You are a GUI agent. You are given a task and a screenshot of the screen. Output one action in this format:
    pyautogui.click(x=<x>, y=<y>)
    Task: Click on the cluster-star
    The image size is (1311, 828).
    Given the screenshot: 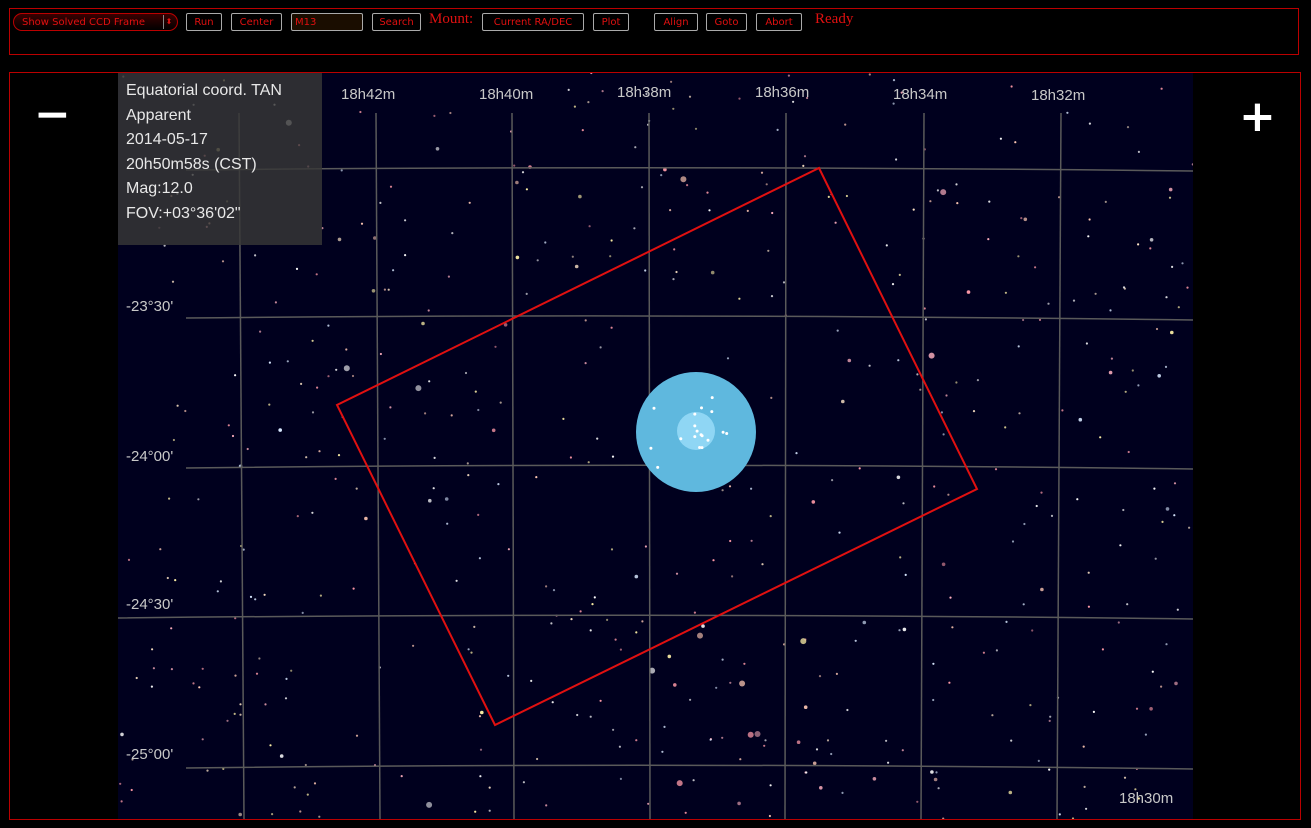 What is the action you would take?
    pyautogui.click(x=723, y=432)
    